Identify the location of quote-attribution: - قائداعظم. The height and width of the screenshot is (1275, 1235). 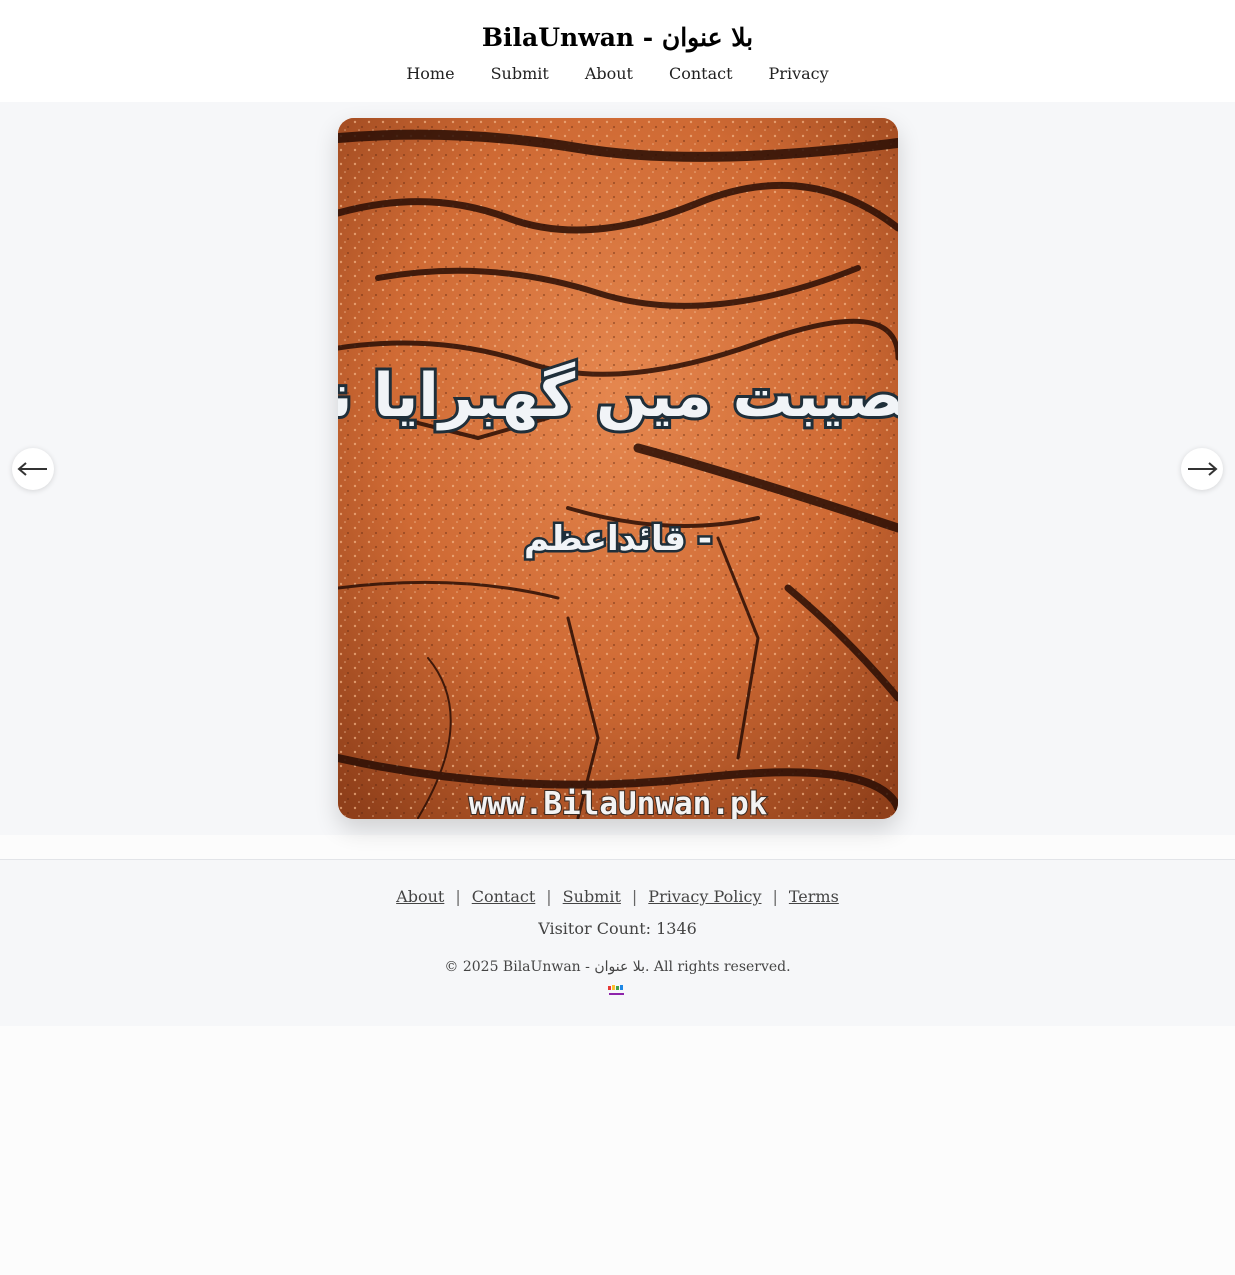
(618, 539).